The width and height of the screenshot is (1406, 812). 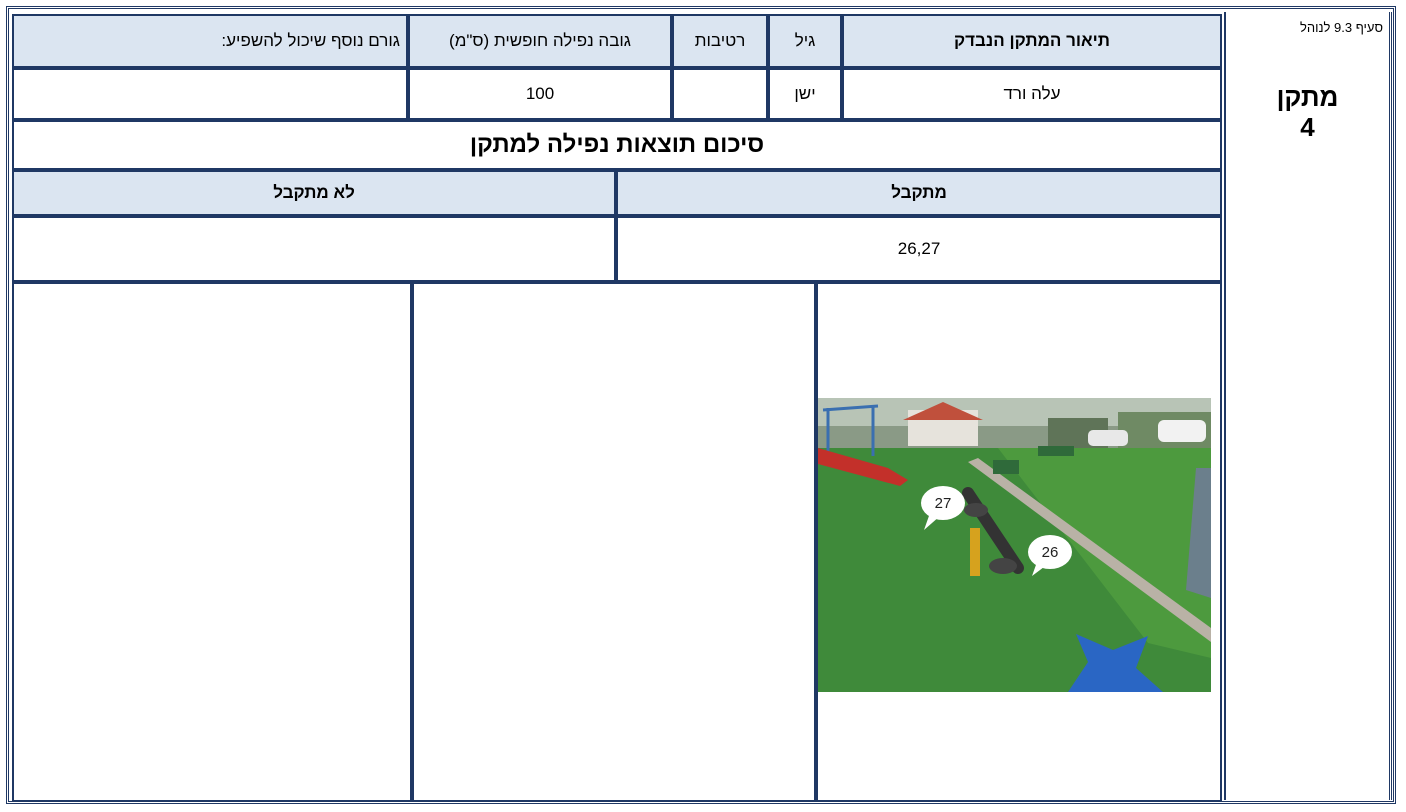 I want to click on accepted-header: מתקבל, so click(x=919, y=193).